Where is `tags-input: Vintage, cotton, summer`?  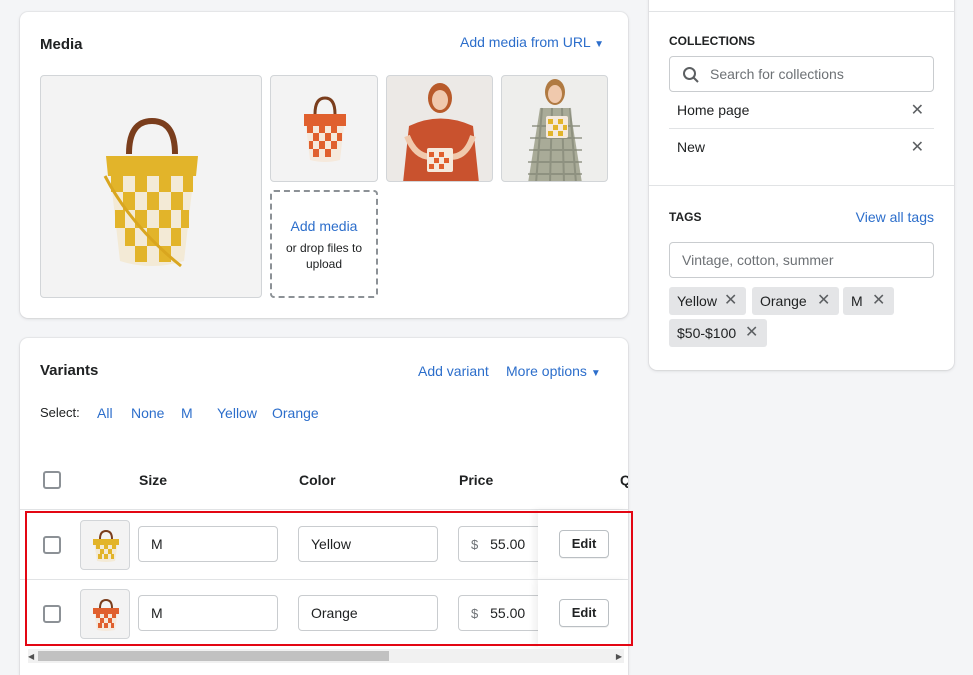
tags-input: Vintage, cotton, summer is located at coordinates (801, 260).